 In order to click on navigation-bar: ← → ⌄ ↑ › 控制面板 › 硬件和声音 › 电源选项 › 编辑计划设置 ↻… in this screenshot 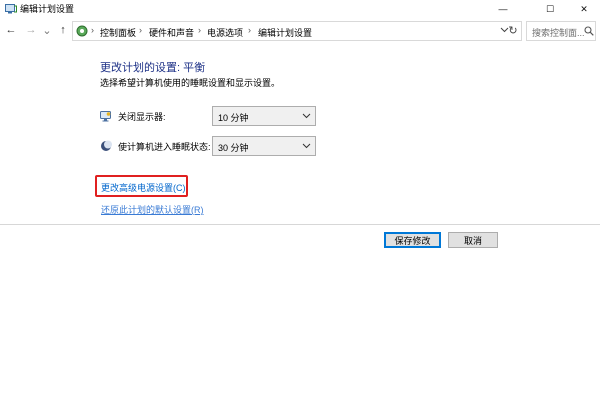, I will do `click(300, 31)`.